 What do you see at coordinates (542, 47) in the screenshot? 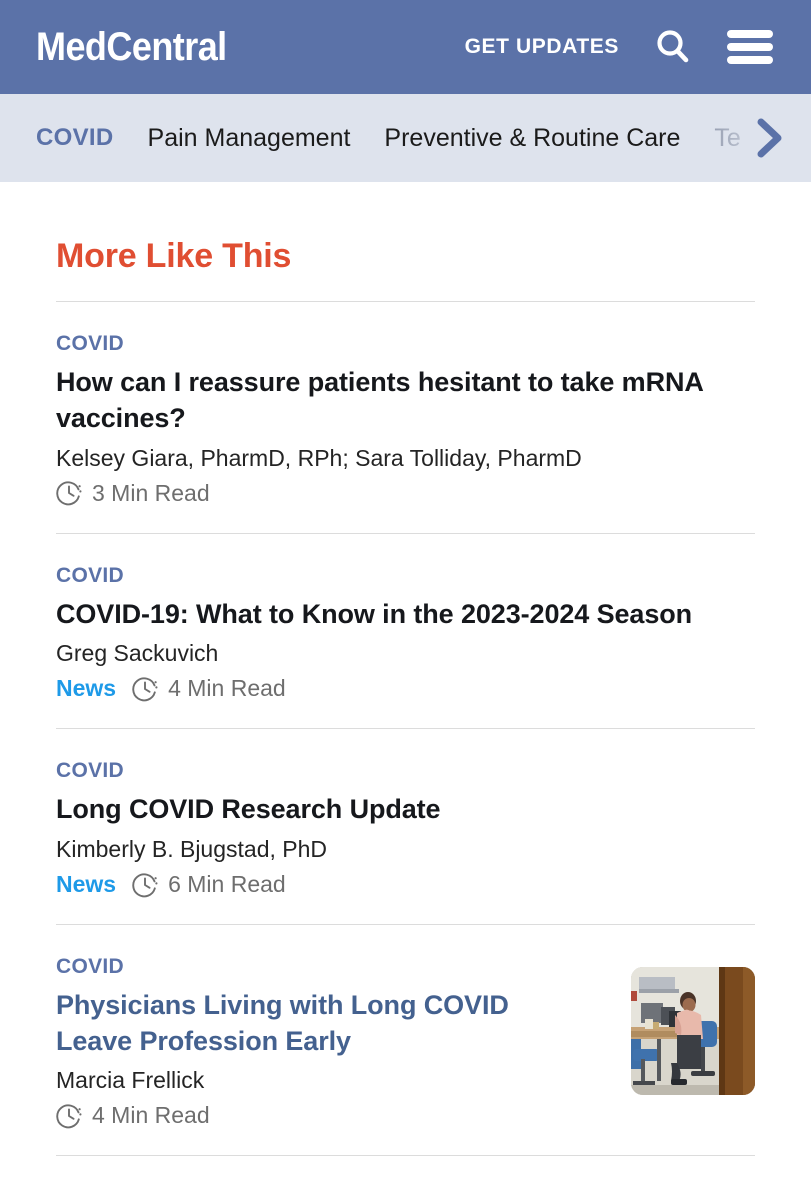
I see `get-updates-button: GET UPDATES` at bounding box center [542, 47].